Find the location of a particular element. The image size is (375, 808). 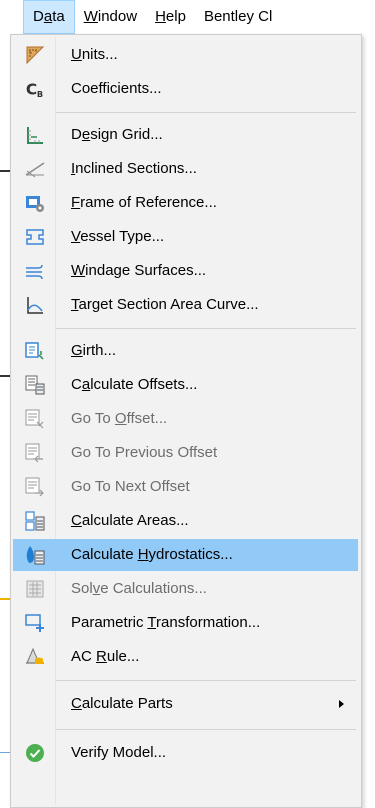

ac-rule-icon is located at coordinates (35, 657).